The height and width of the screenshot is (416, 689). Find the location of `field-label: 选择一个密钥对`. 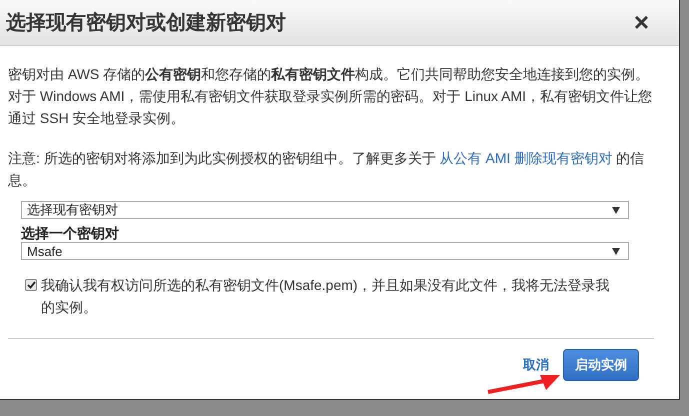

field-label: 选择一个密钥对 is located at coordinates (70, 233).